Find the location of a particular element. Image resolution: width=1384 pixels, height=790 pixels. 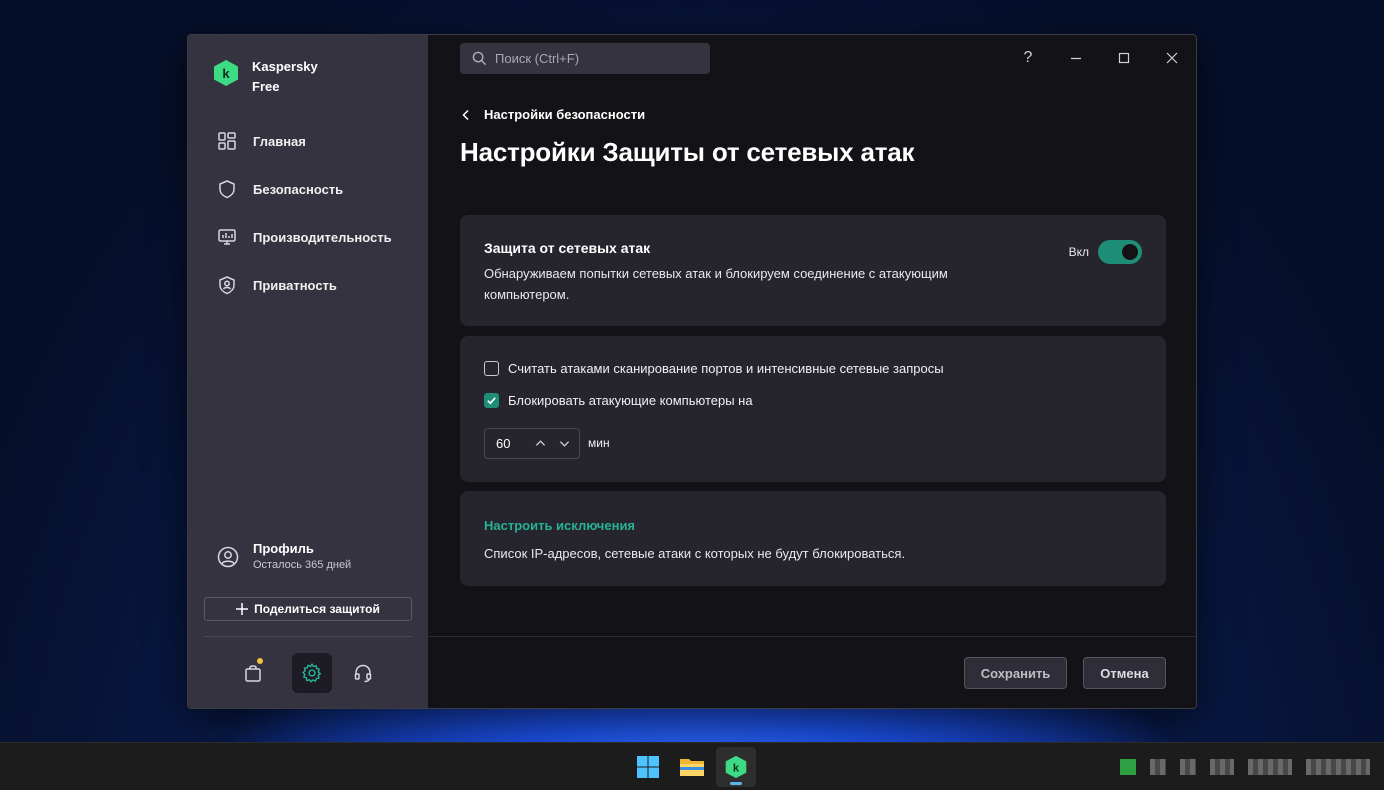

window-controls: ? is located at coordinates (1100, 58).